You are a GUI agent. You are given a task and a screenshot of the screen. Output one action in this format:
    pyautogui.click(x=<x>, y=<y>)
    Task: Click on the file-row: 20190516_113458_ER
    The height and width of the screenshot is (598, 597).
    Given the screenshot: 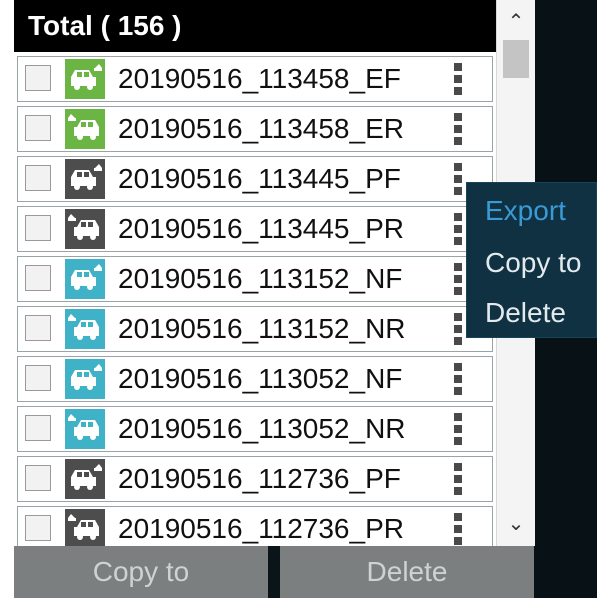 What is the action you would take?
    pyautogui.click(x=255, y=129)
    